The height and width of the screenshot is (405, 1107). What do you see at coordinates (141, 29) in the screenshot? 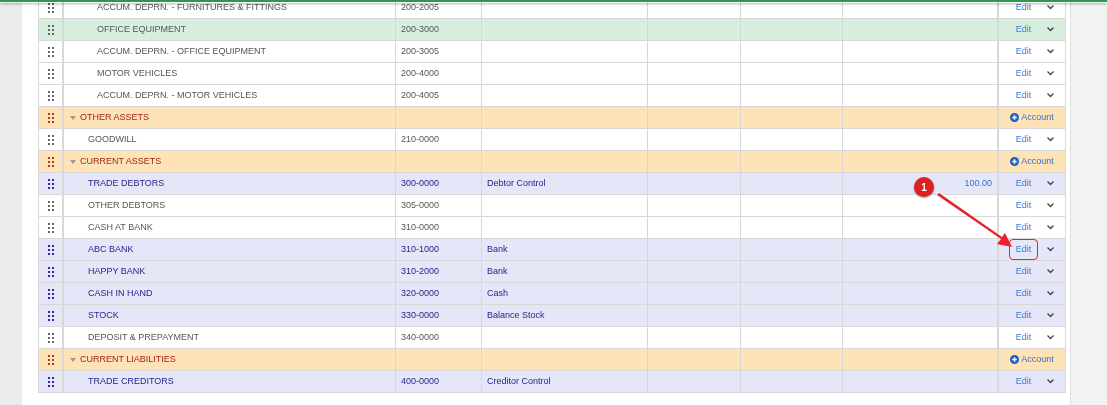
I see `account-name: OFFICE EQUIPMENT` at bounding box center [141, 29].